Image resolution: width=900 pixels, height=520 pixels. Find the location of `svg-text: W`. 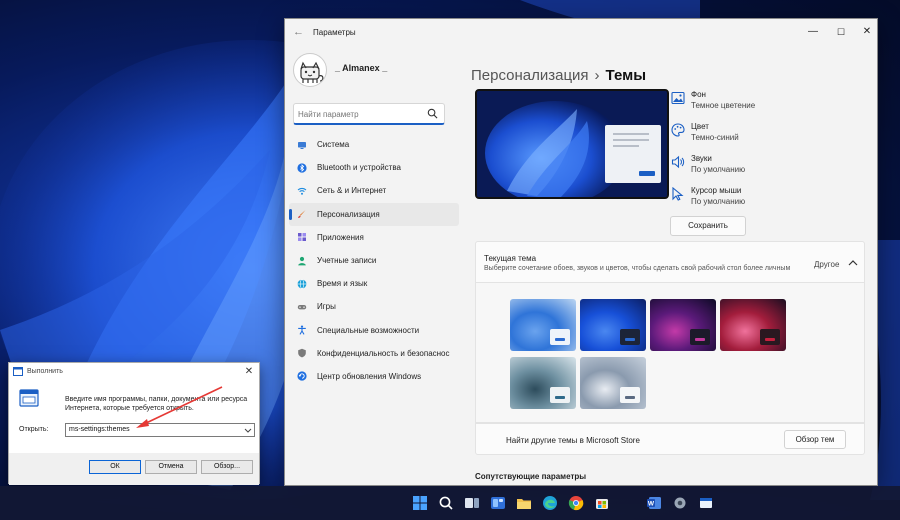

svg-text: W is located at coordinates (651, 504).